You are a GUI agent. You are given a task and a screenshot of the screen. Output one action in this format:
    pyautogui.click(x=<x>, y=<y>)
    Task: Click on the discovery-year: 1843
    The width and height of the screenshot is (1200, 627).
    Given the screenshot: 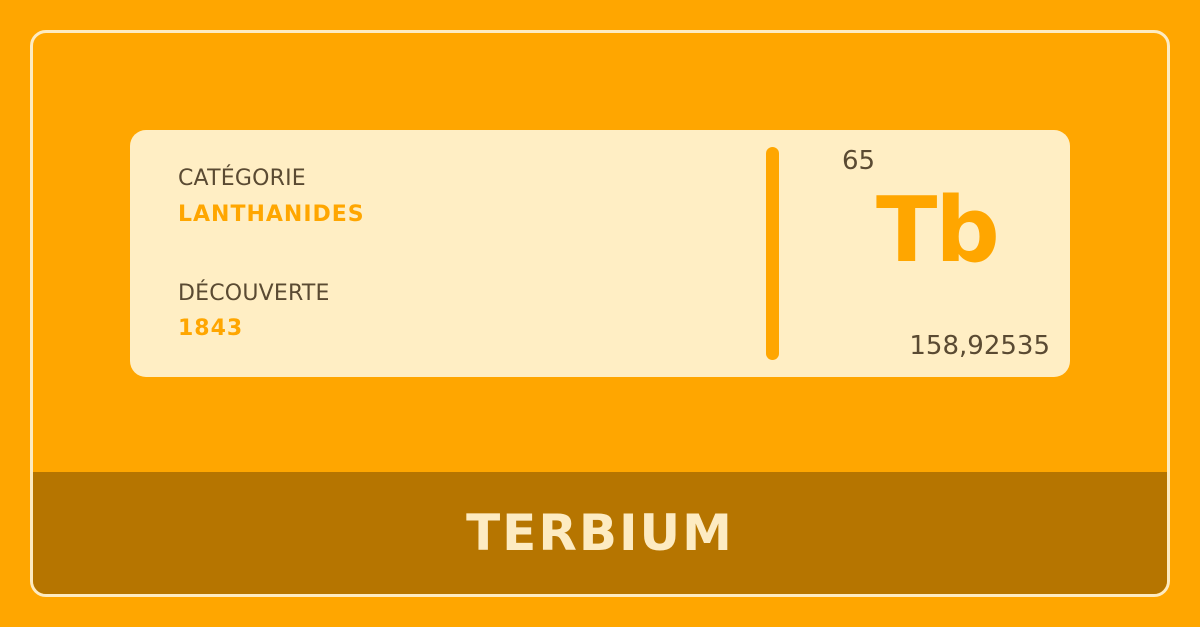 What is the action you would take?
    pyautogui.click(x=211, y=328)
    